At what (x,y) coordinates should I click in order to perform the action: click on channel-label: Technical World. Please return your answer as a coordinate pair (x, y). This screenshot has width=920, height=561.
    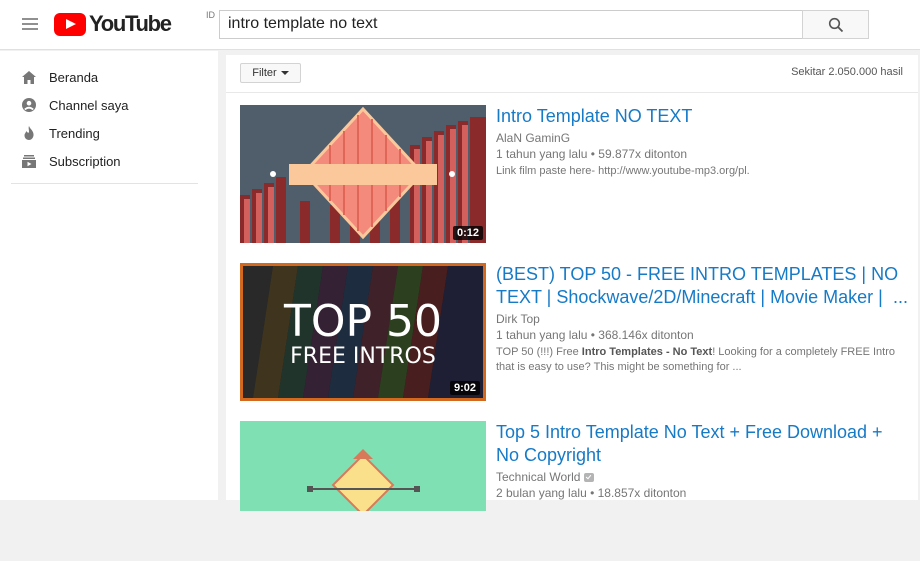
    Looking at the image, I should click on (538, 477).